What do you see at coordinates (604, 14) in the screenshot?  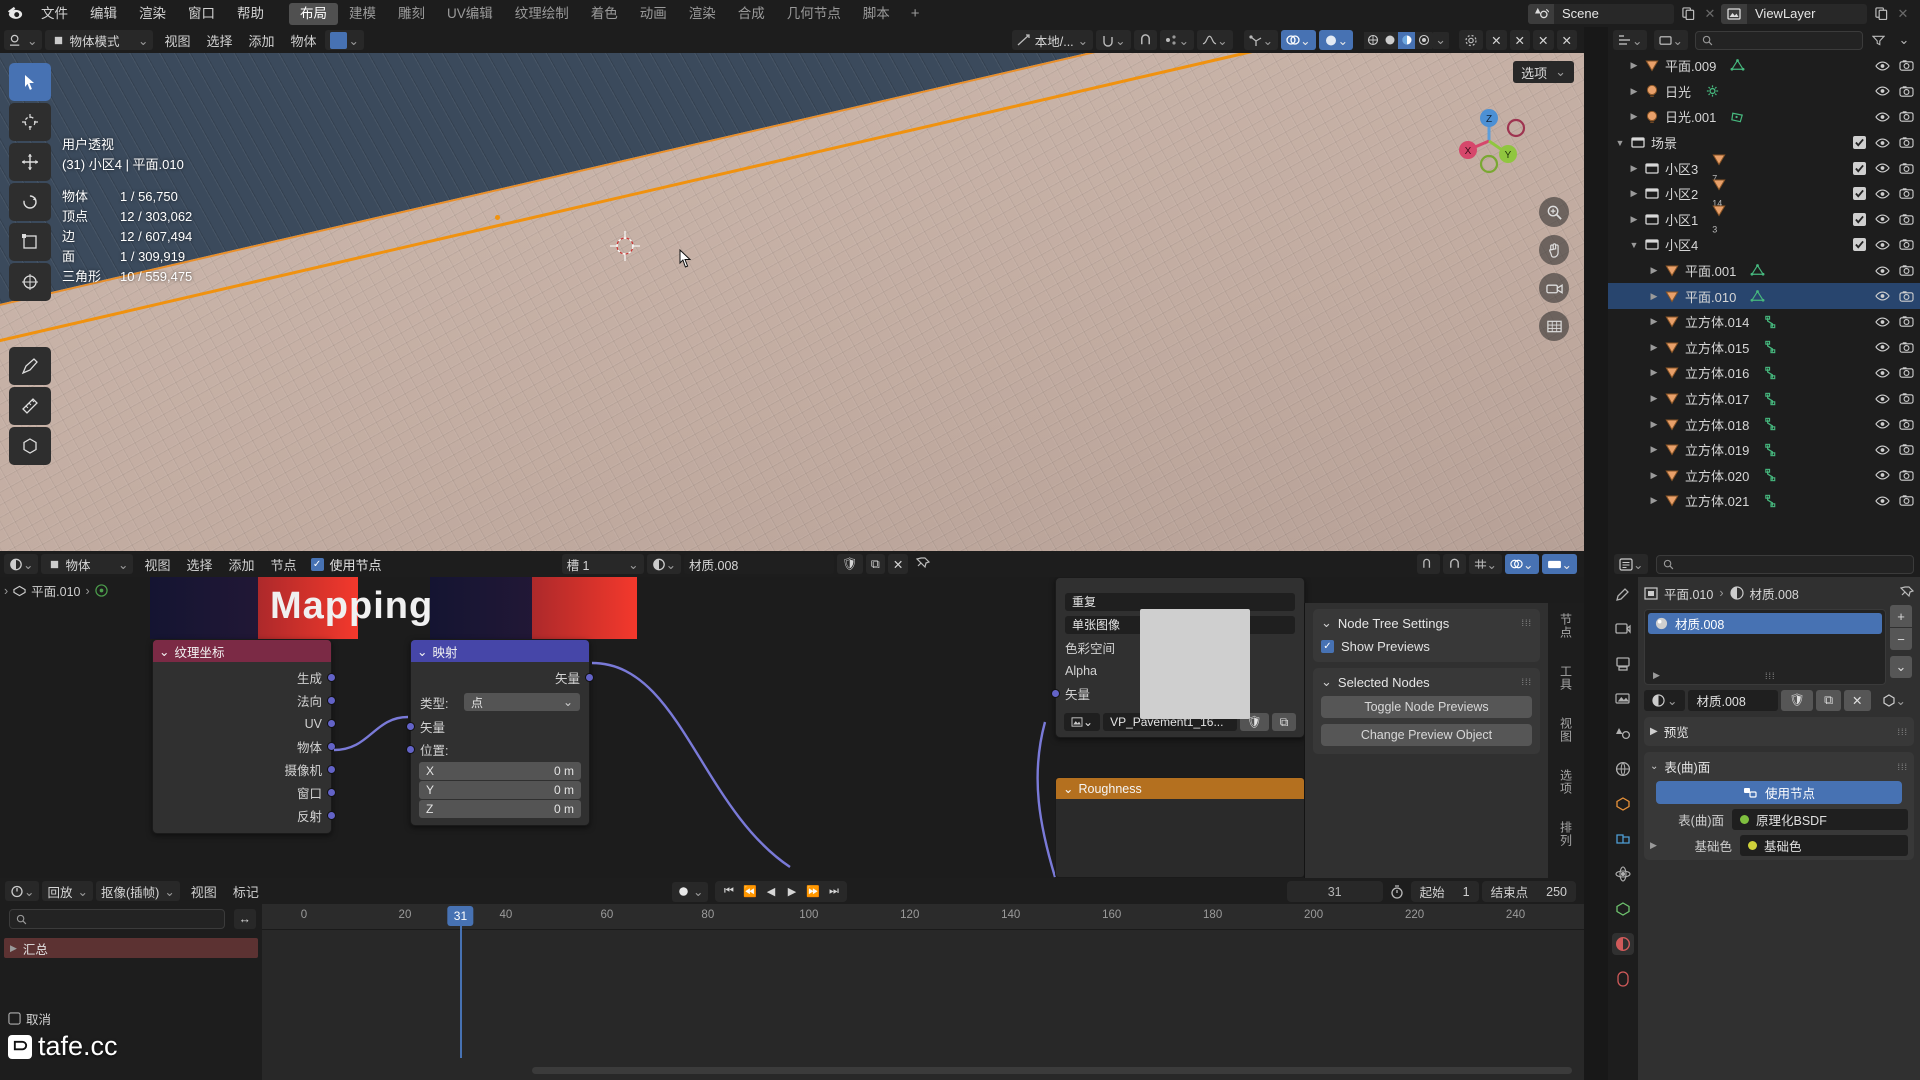 I see `tab-shading: 着色` at bounding box center [604, 14].